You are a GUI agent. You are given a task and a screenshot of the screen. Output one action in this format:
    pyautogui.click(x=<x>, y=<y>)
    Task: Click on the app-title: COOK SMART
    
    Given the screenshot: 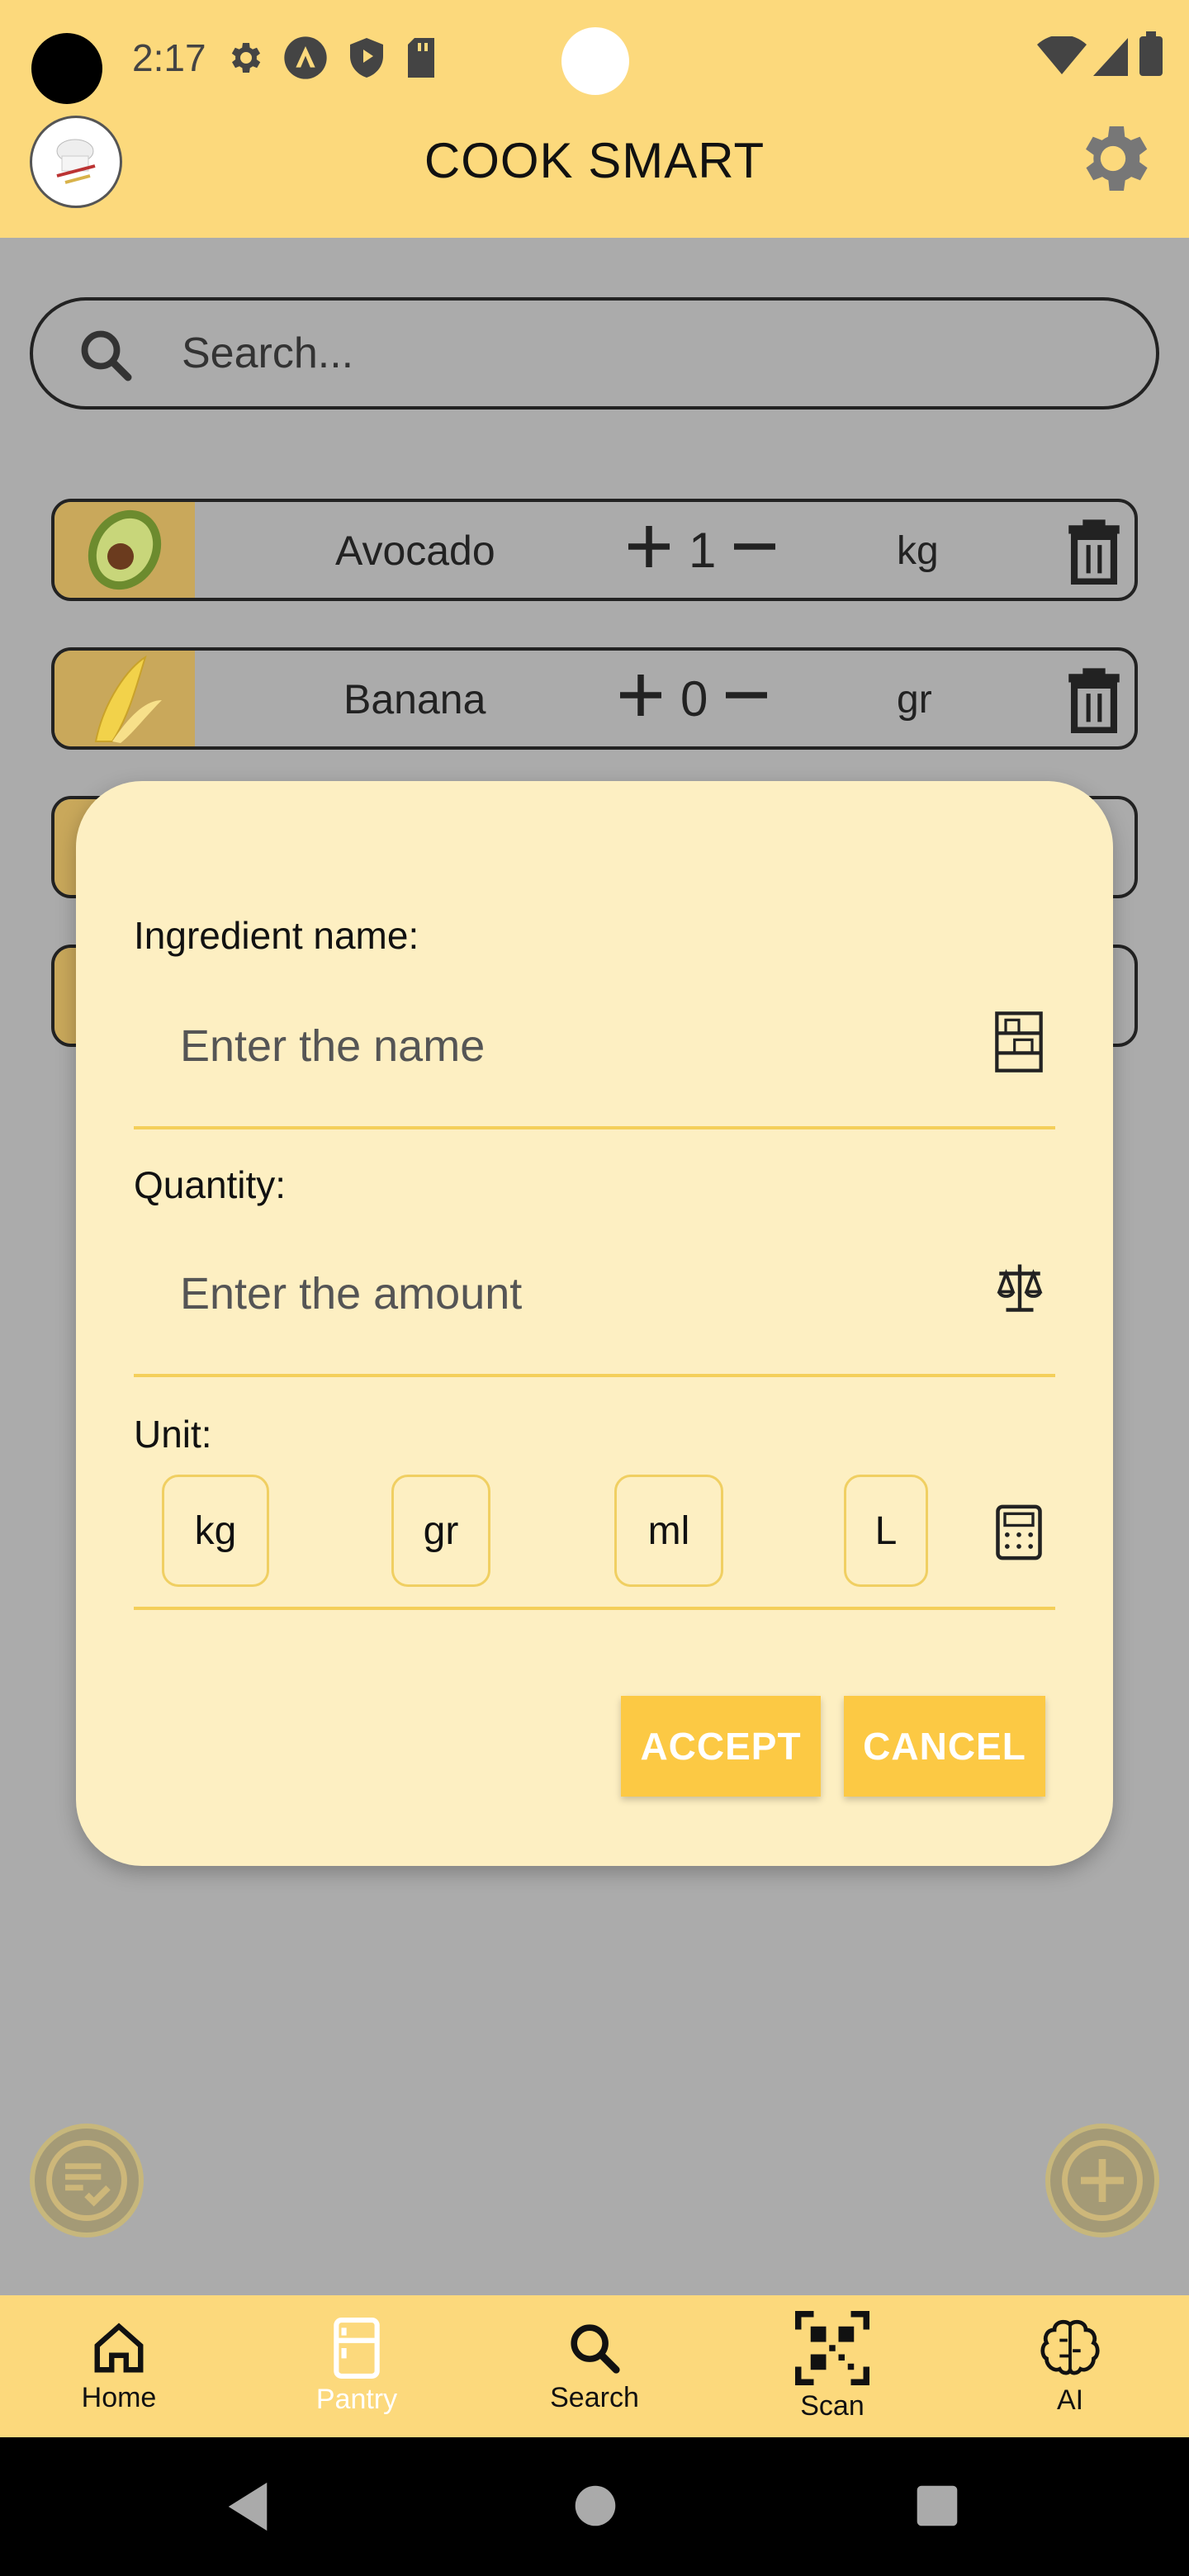 What is the action you would take?
    pyautogui.click(x=594, y=160)
    